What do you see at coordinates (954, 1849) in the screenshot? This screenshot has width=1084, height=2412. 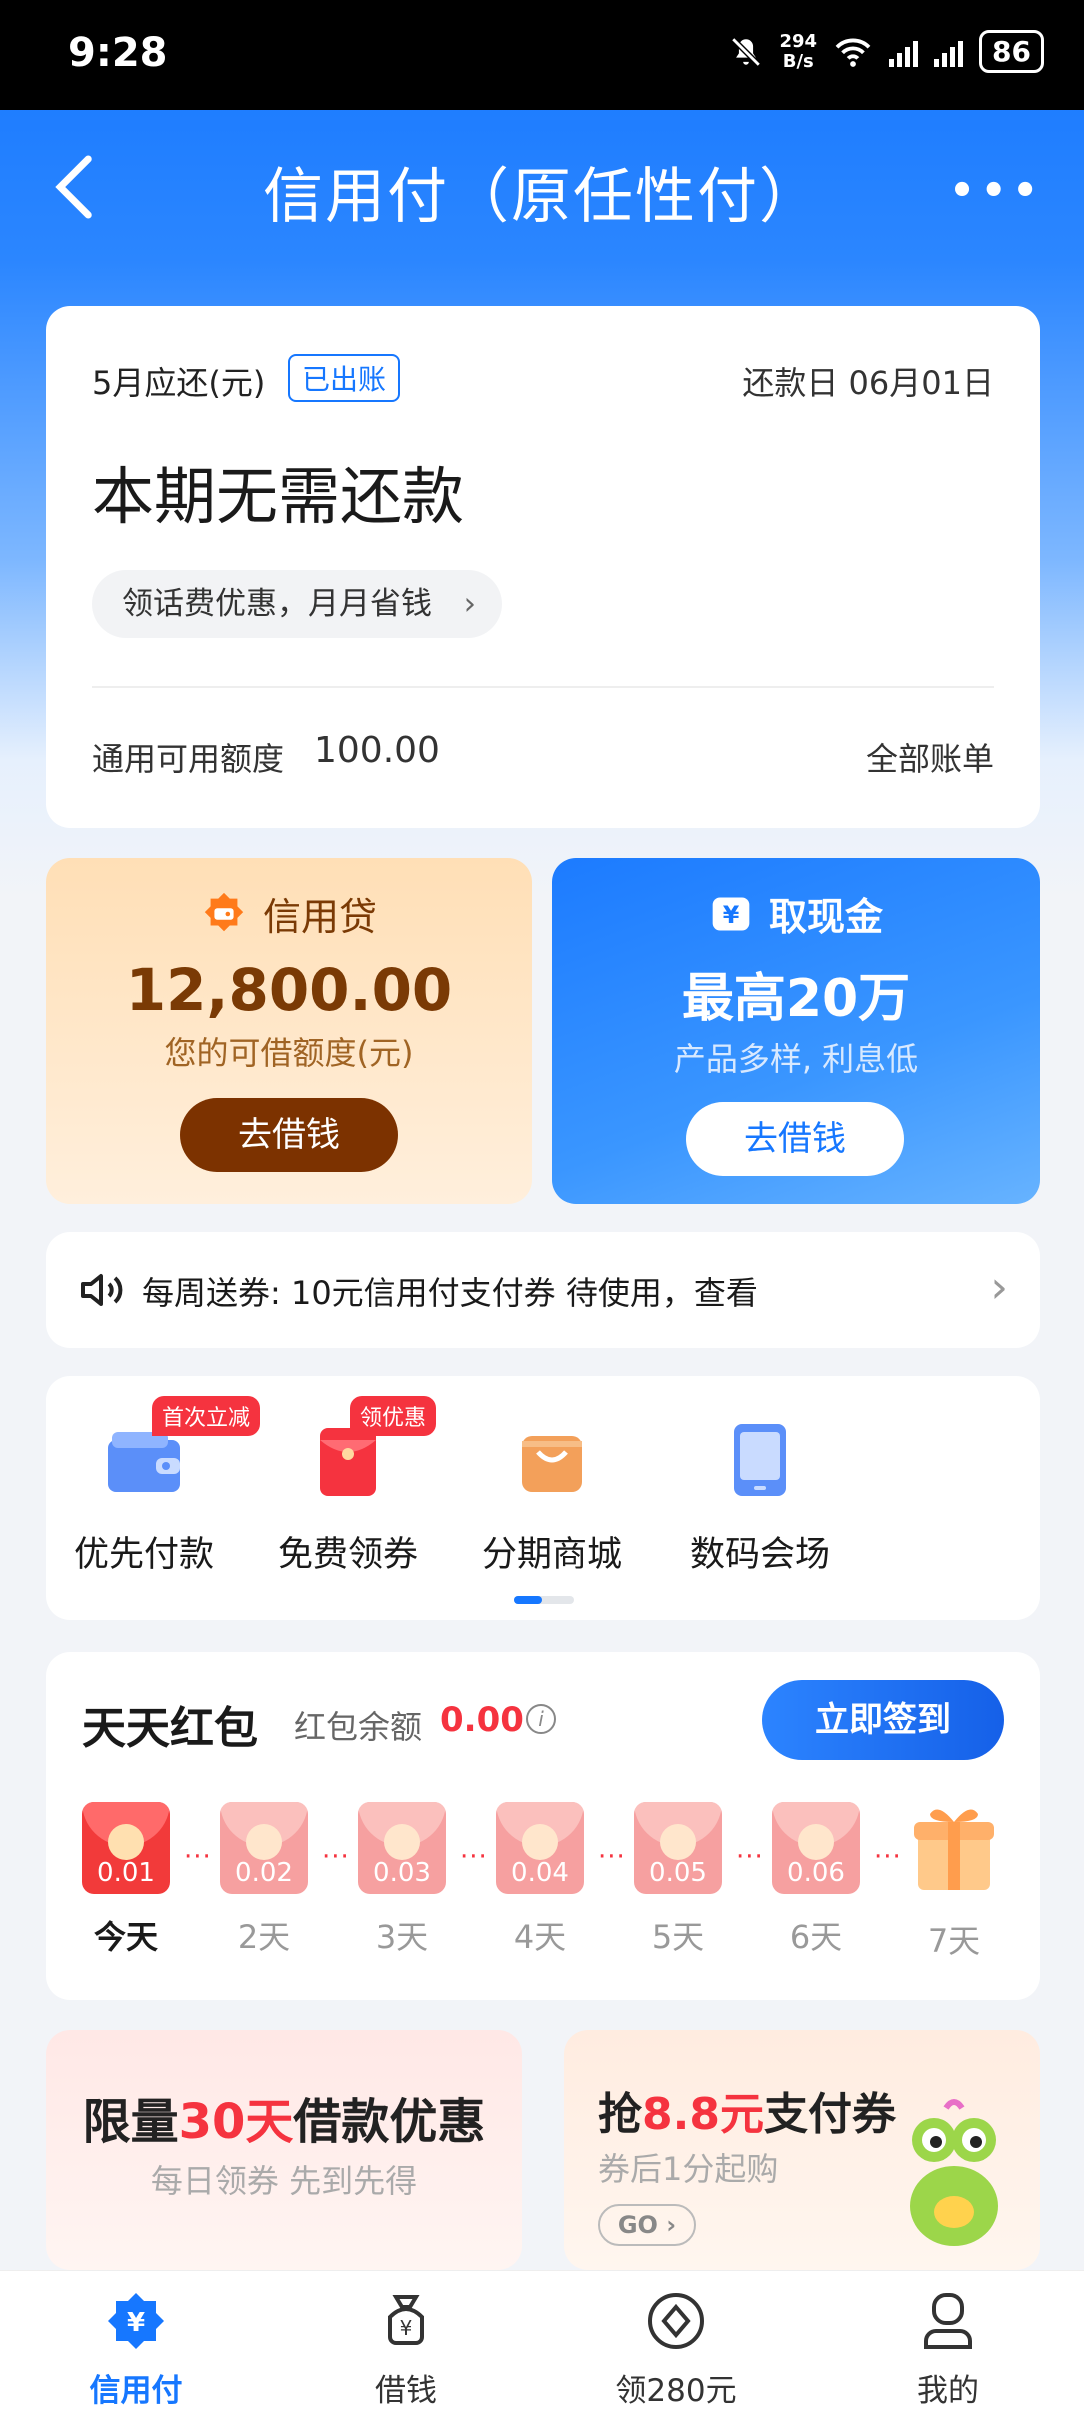 I see `gift-box-icon` at bounding box center [954, 1849].